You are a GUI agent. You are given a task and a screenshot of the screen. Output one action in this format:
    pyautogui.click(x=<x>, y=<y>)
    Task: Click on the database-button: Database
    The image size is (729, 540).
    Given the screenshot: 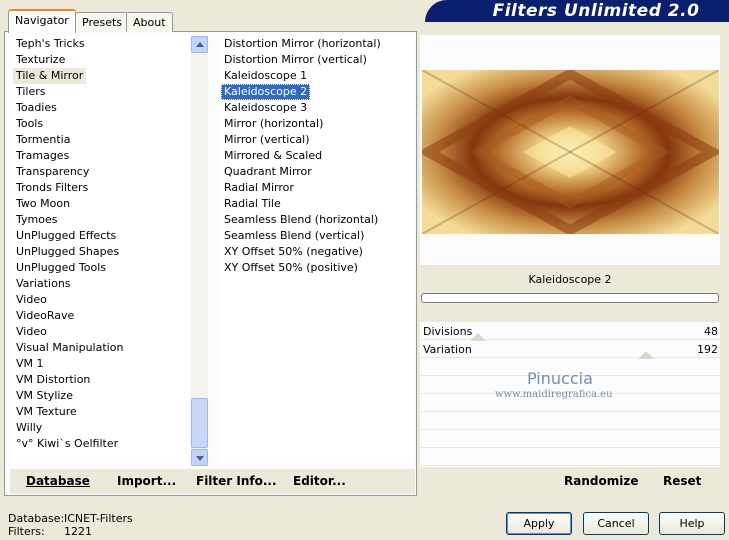 What is the action you would take?
    pyautogui.click(x=58, y=481)
    